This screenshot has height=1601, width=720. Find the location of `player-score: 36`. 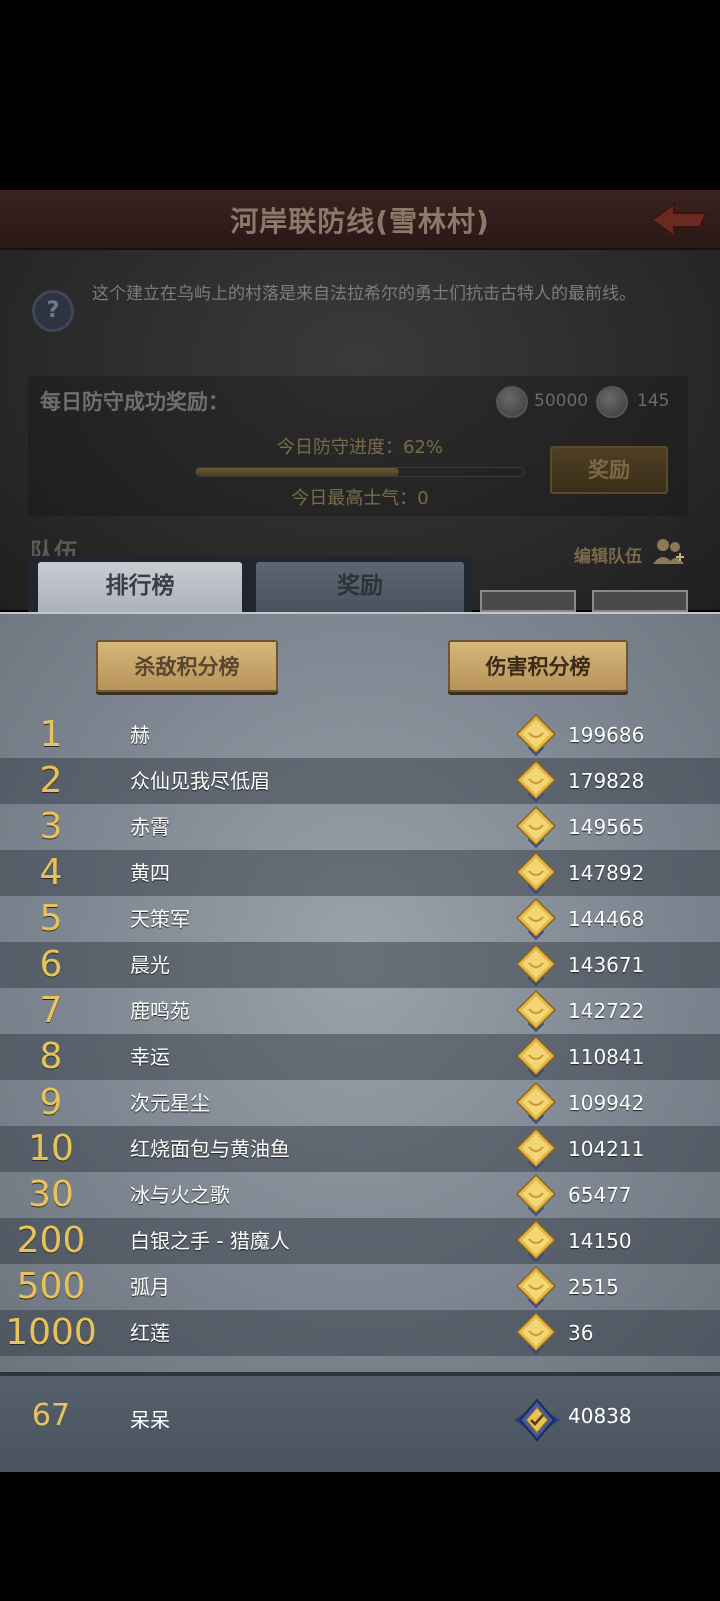

player-score: 36 is located at coordinates (581, 1333).